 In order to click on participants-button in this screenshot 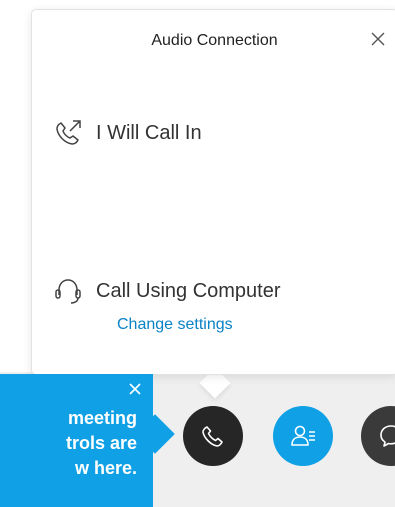, I will do `click(303, 436)`.